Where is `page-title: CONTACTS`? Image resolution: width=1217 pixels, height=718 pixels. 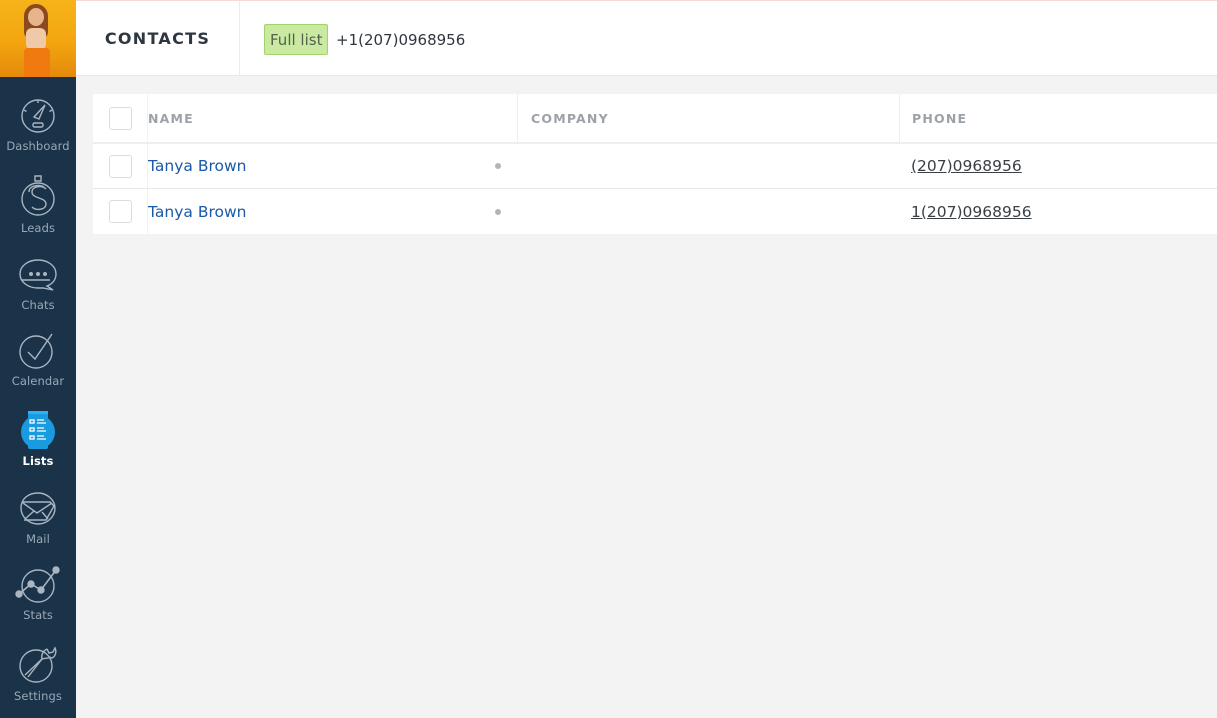
page-title: CONTACTS is located at coordinates (158, 38).